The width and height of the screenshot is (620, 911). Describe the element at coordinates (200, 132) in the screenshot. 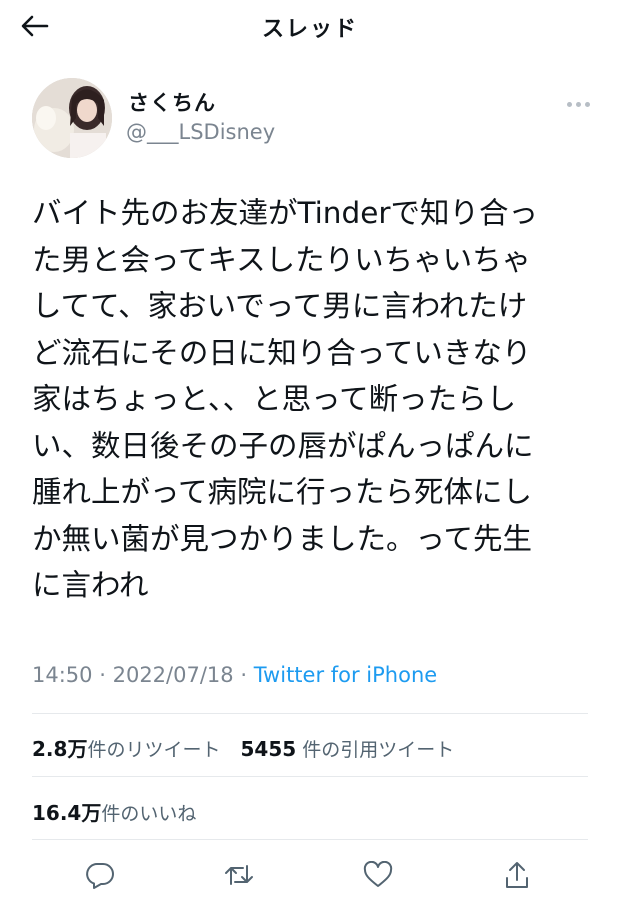

I see `user-handle: @___LSDisney` at that location.